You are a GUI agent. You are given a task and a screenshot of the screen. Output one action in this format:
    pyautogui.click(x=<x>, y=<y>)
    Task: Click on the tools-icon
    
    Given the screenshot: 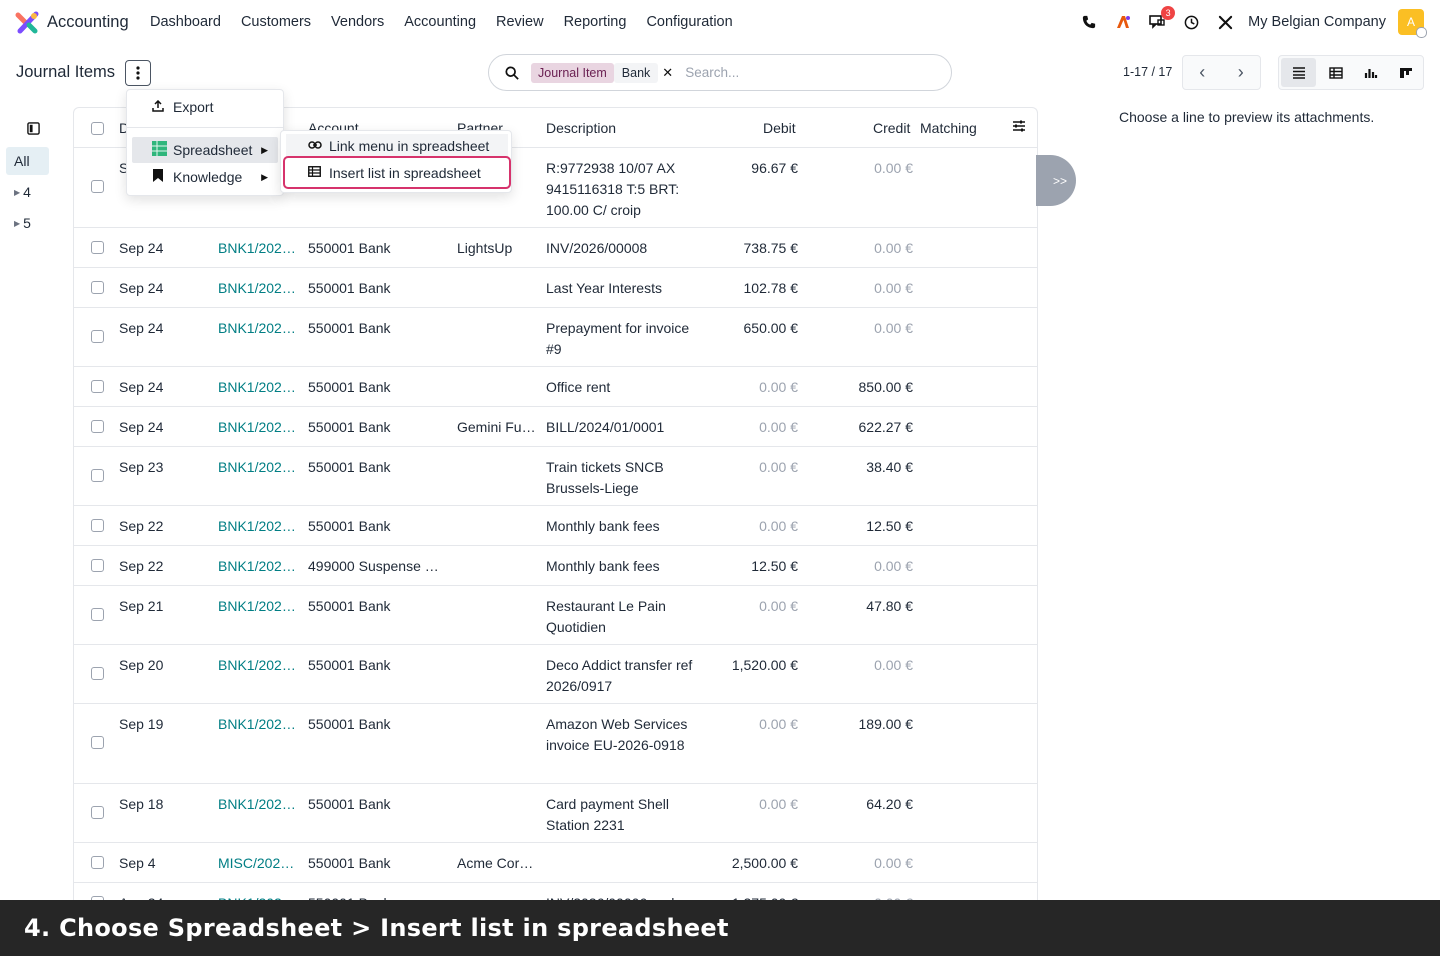 What is the action you would take?
    pyautogui.click(x=1225, y=22)
    